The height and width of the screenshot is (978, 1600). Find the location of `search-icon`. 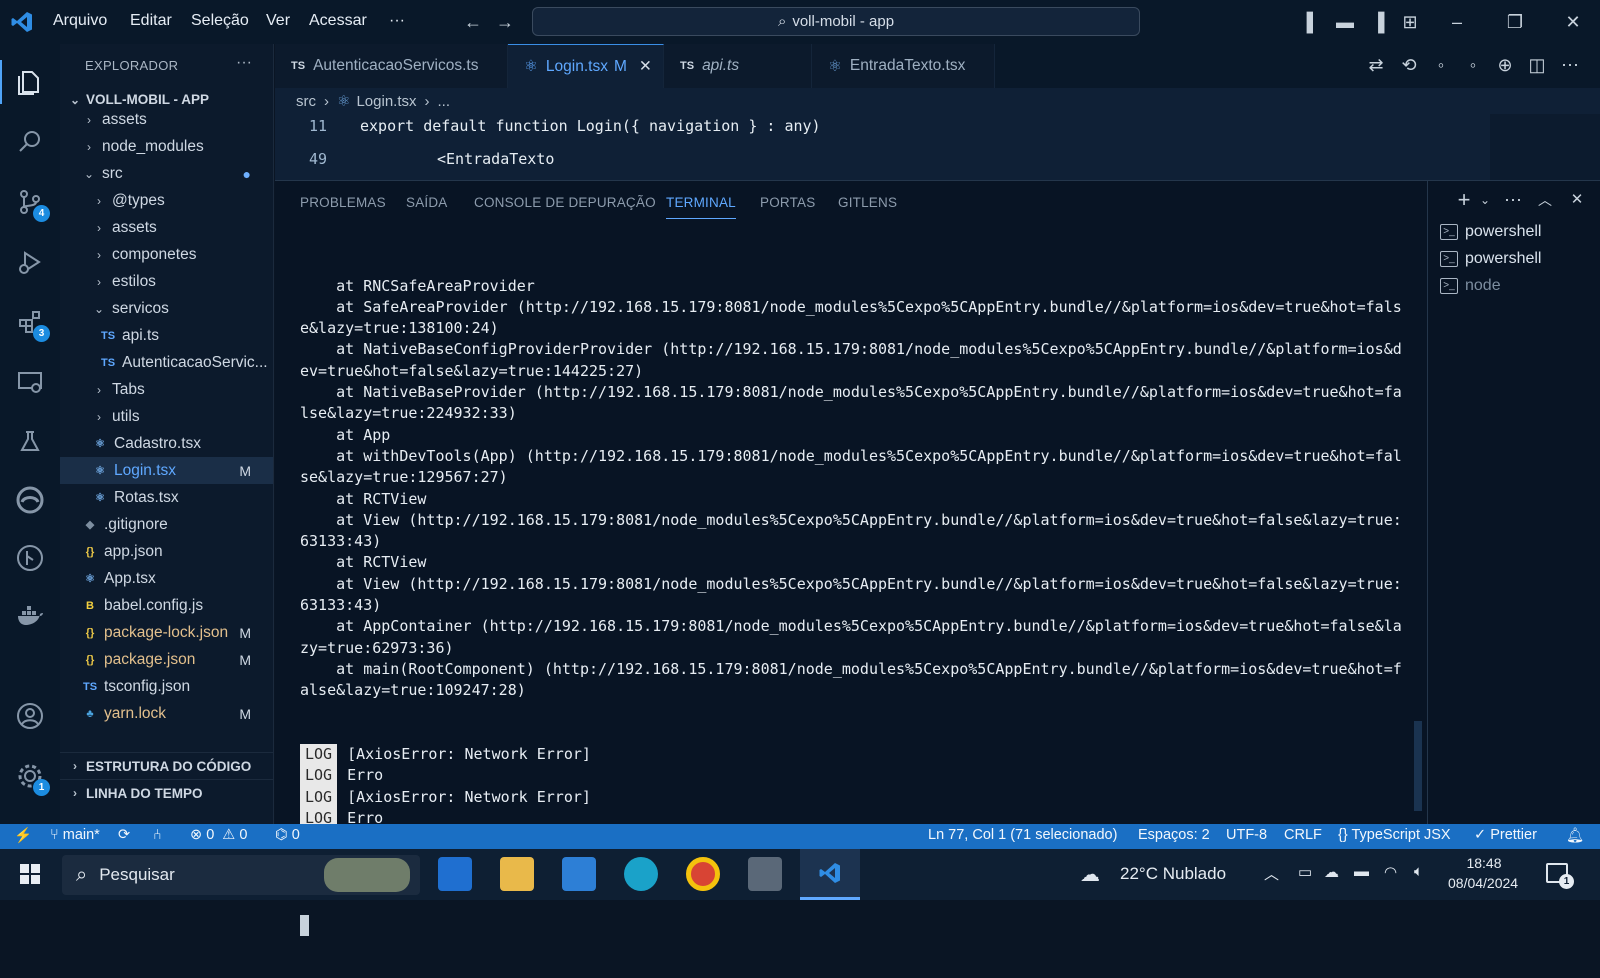

search-icon is located at coordinates (30, 142).